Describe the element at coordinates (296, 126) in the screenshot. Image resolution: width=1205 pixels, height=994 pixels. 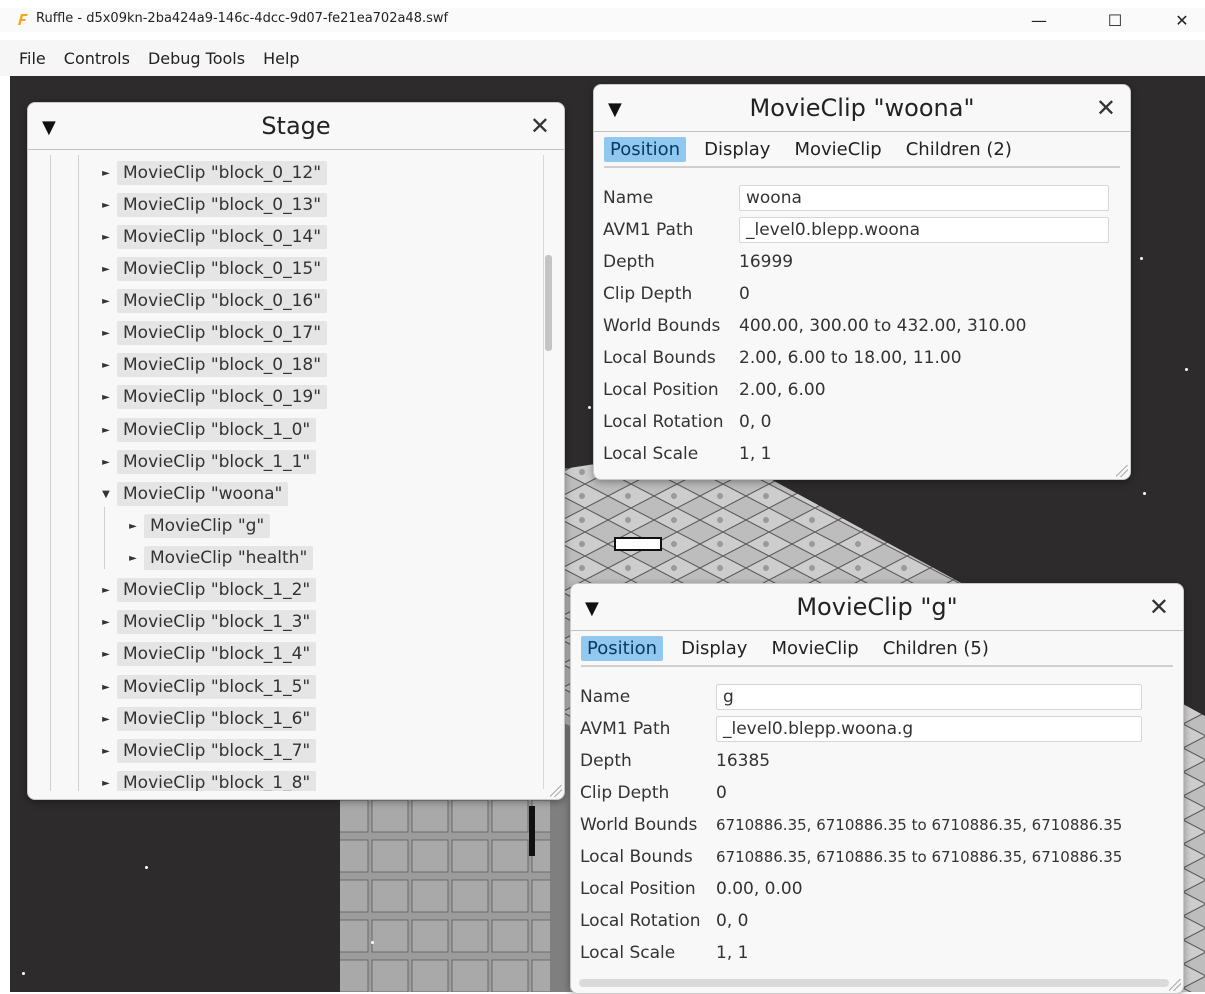
I see `stage-window-header: ▼ Stage ✕` at that location.